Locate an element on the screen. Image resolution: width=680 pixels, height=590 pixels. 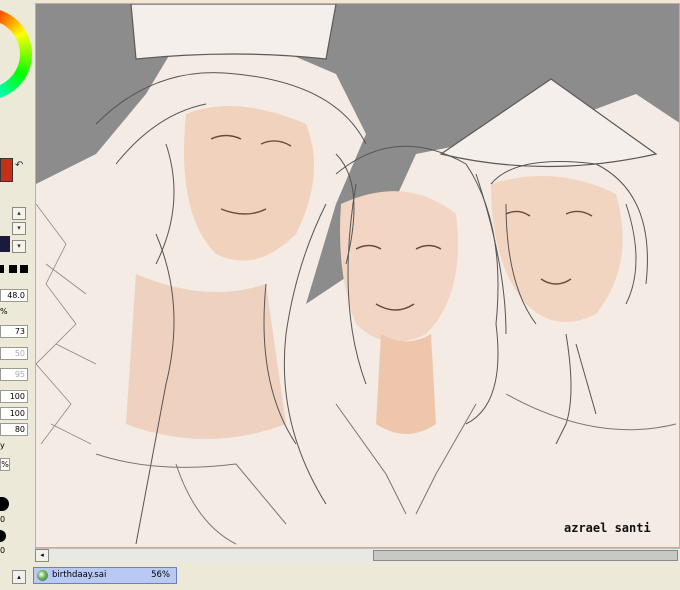
min-size-label: % is located at coordinates (4, 311).